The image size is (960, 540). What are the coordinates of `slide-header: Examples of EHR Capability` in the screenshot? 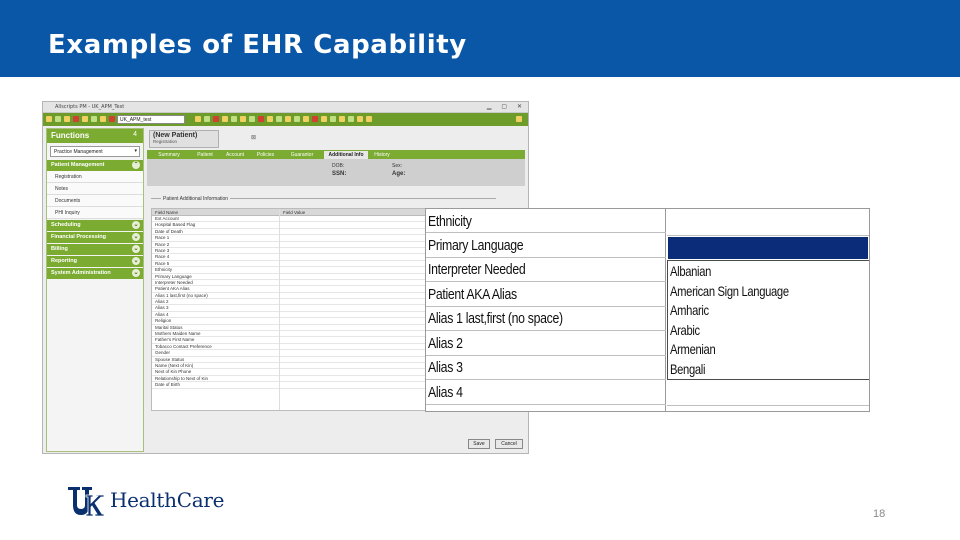 It's located at (480, 38).